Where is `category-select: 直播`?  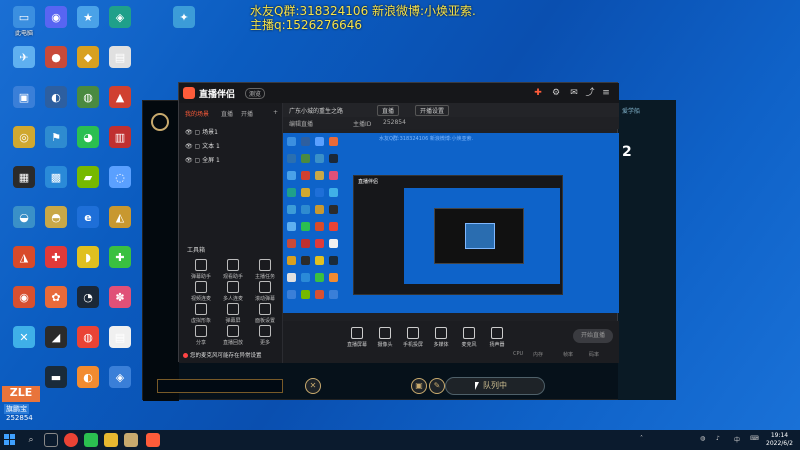 category-select: 直播 is located at coordinates (388, 110).